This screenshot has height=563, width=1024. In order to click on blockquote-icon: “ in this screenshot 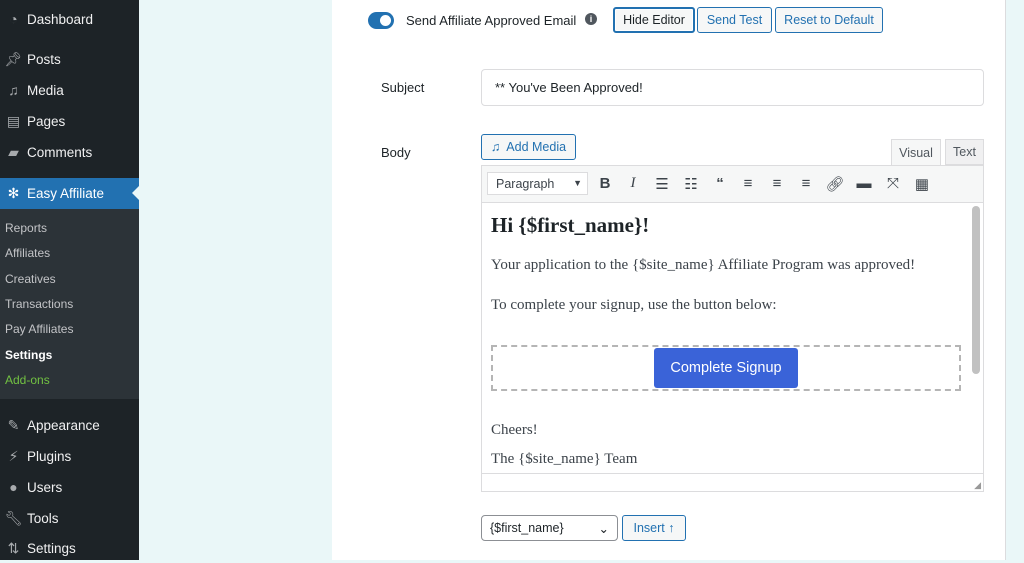, I will do `click(720, 183)`.